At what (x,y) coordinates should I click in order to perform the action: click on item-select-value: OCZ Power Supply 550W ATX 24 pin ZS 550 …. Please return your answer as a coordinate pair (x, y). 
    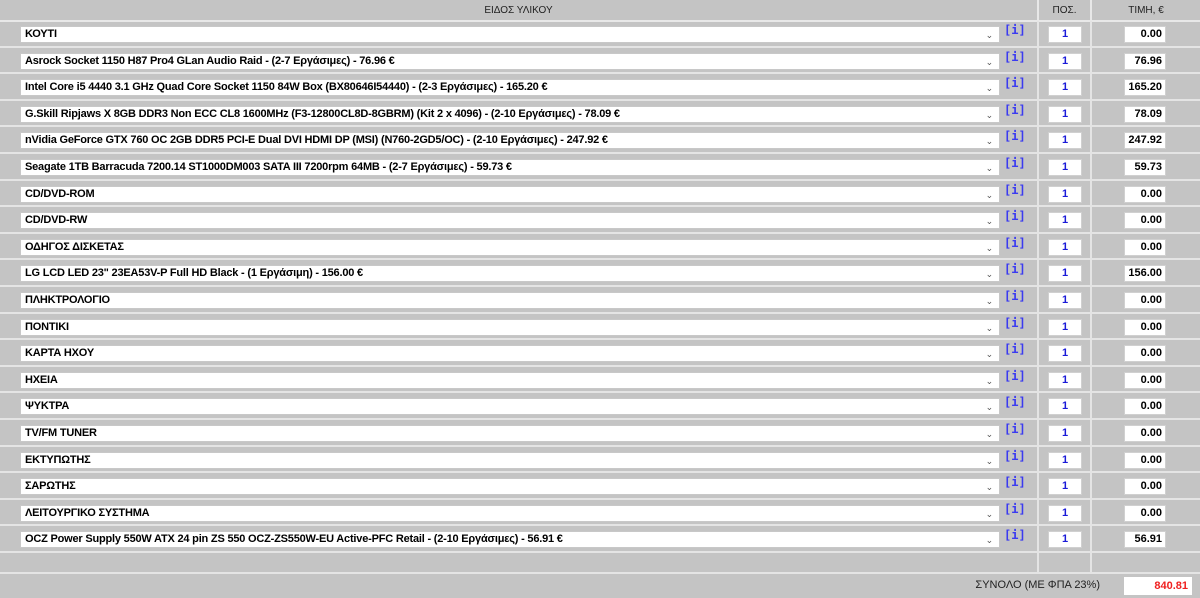
    Looking at the image, I should click on (294, 539).